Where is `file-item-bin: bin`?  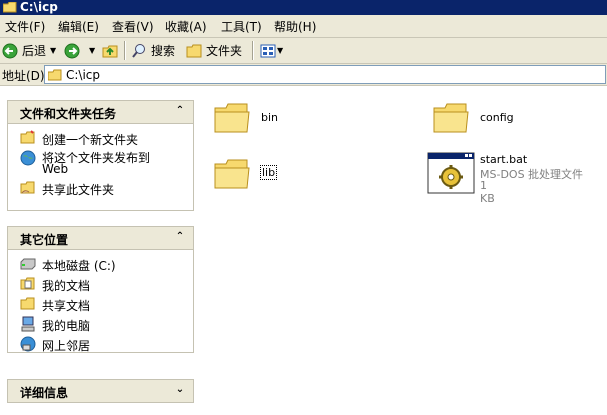
file-item-bin: bin is located at coordinates (245, 118).